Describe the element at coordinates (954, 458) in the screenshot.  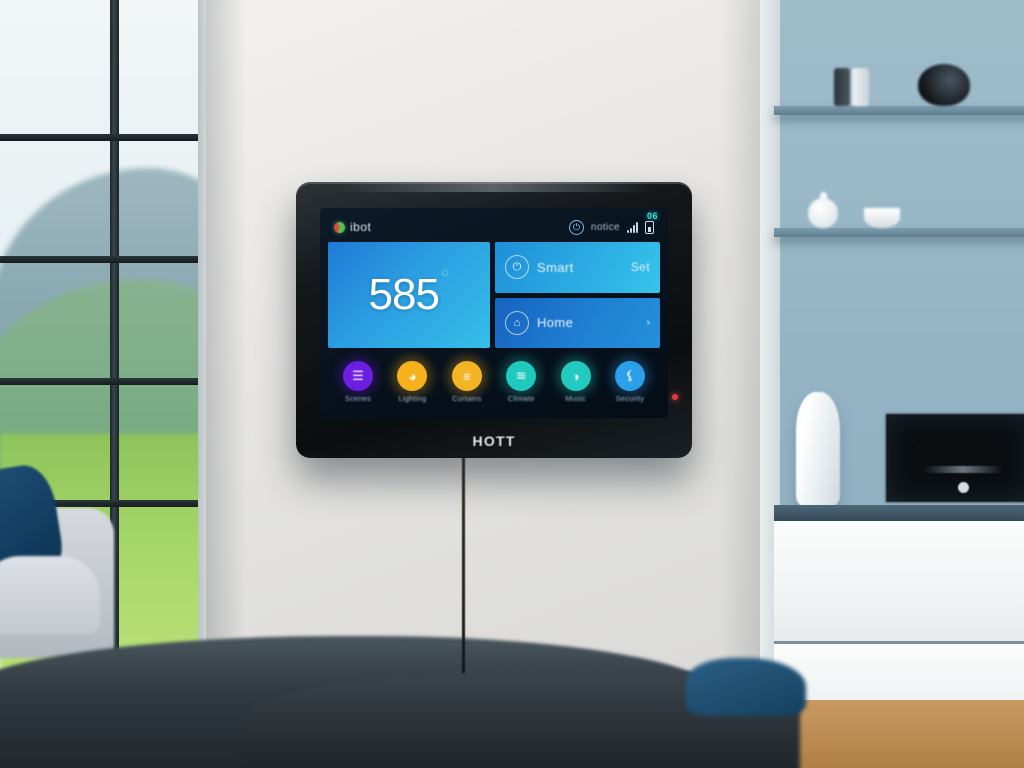
I see `wall-screen` at that location.